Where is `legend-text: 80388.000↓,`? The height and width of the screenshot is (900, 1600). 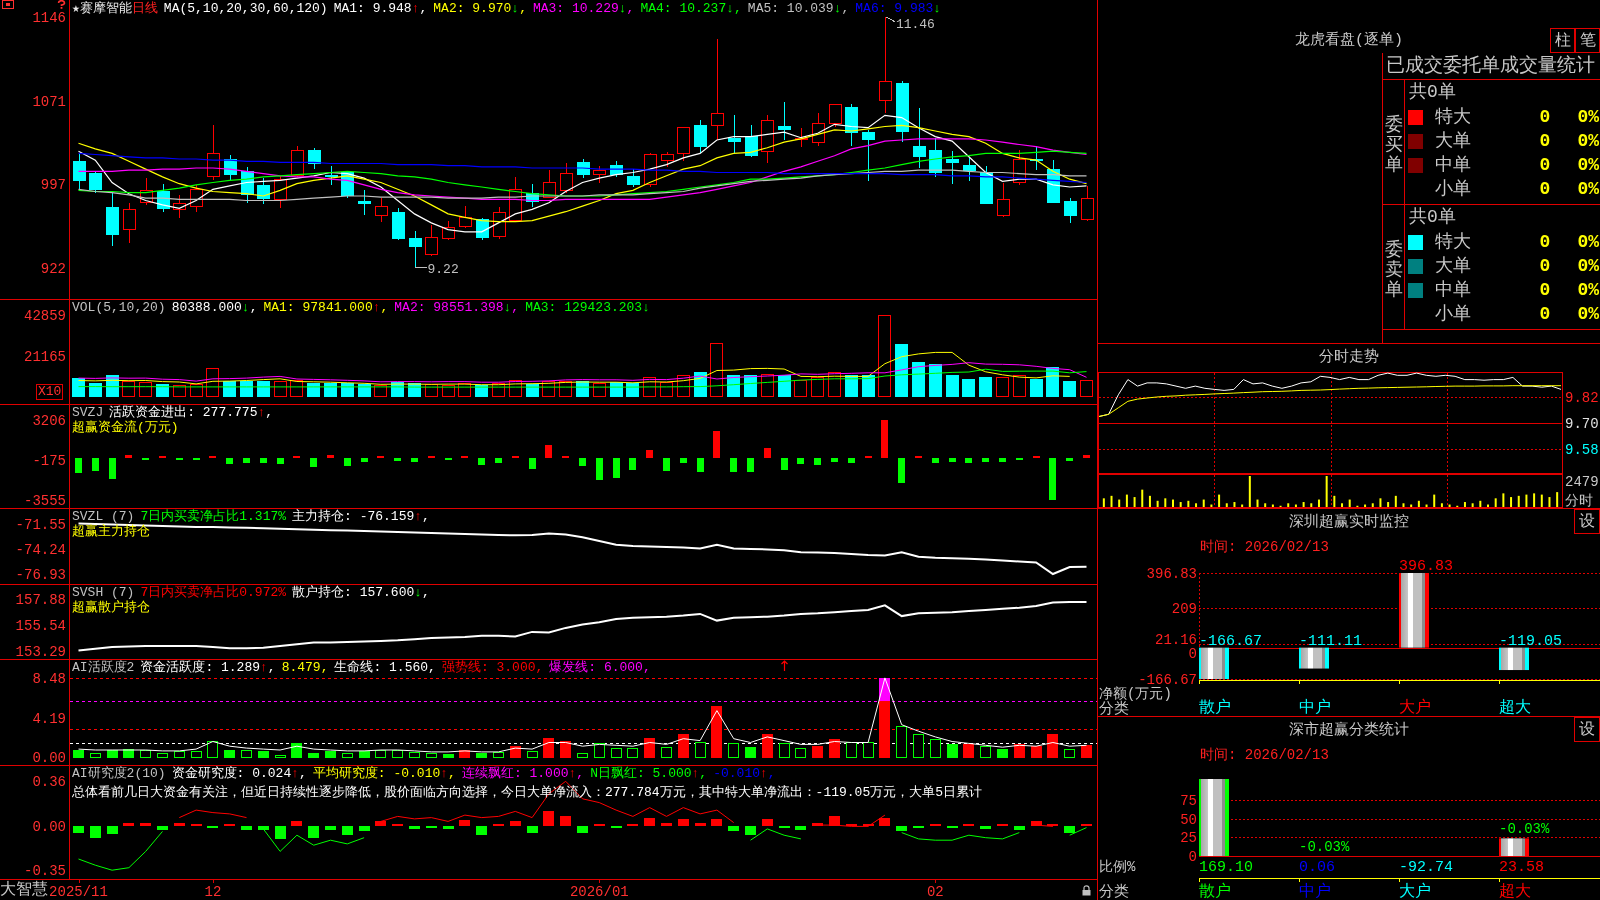 legend-text: 80388.000↓, is located at coordinates (214, 307).